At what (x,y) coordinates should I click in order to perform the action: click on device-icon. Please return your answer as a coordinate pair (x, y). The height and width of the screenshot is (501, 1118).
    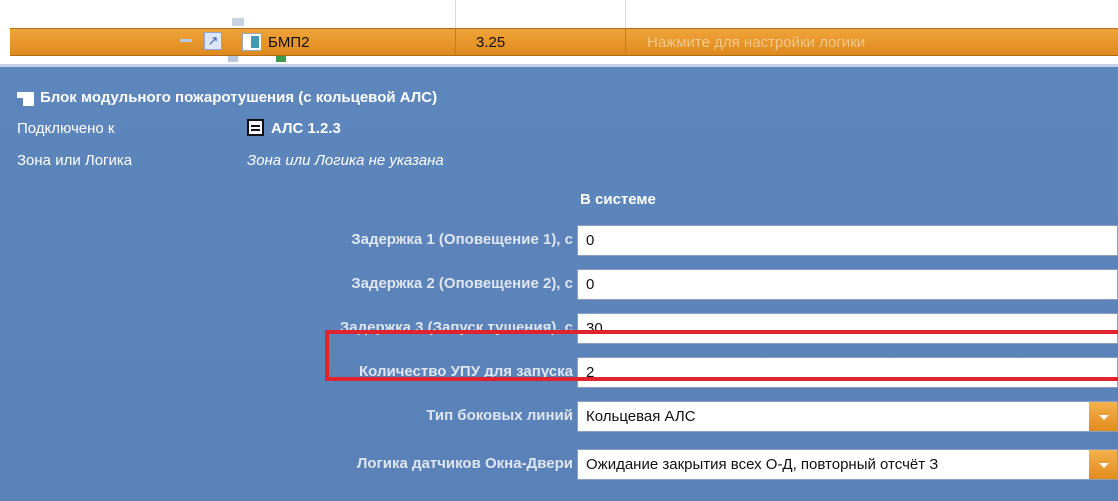
    Looking at the image, I should click on (252, 42).